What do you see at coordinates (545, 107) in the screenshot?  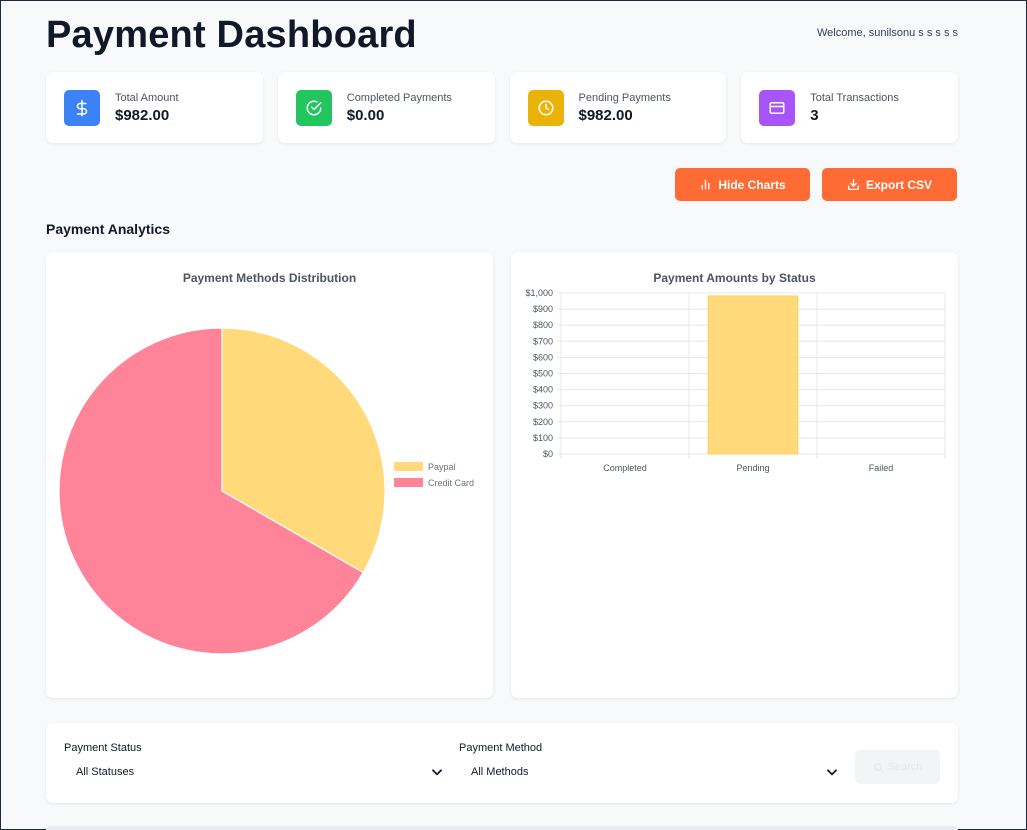 I see `clock-icon` at bounding box center [545, 107].